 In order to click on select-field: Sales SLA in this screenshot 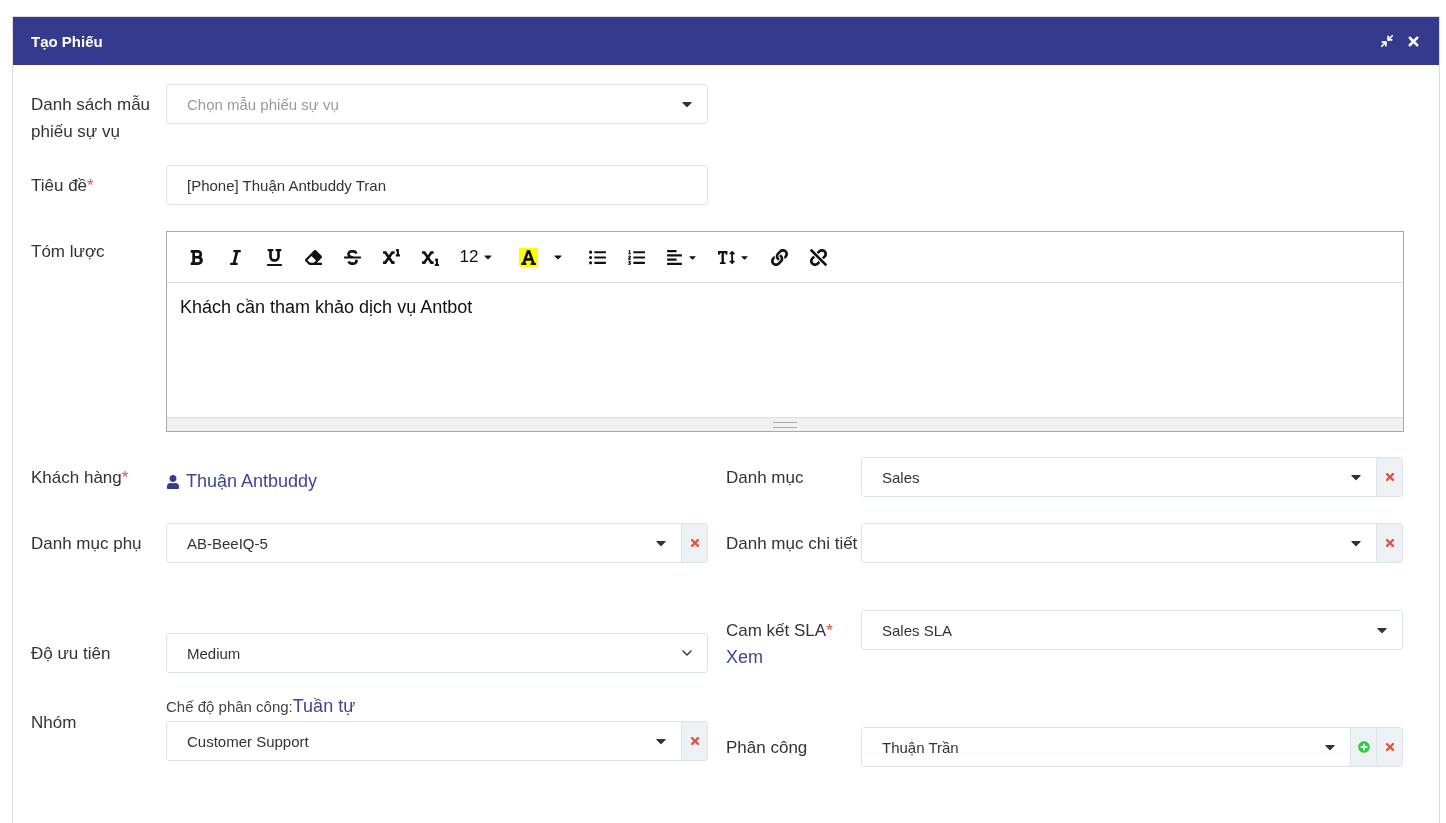, I will do `click(1132, 630)`.